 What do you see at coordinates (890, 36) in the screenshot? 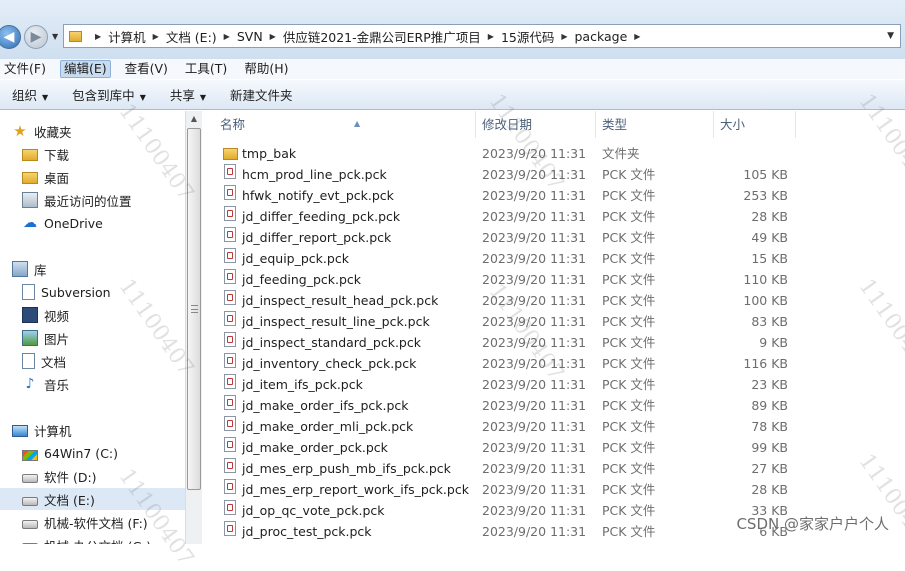
I see `address-dropdown-icon: ▼` at bounding box center [890, 36].